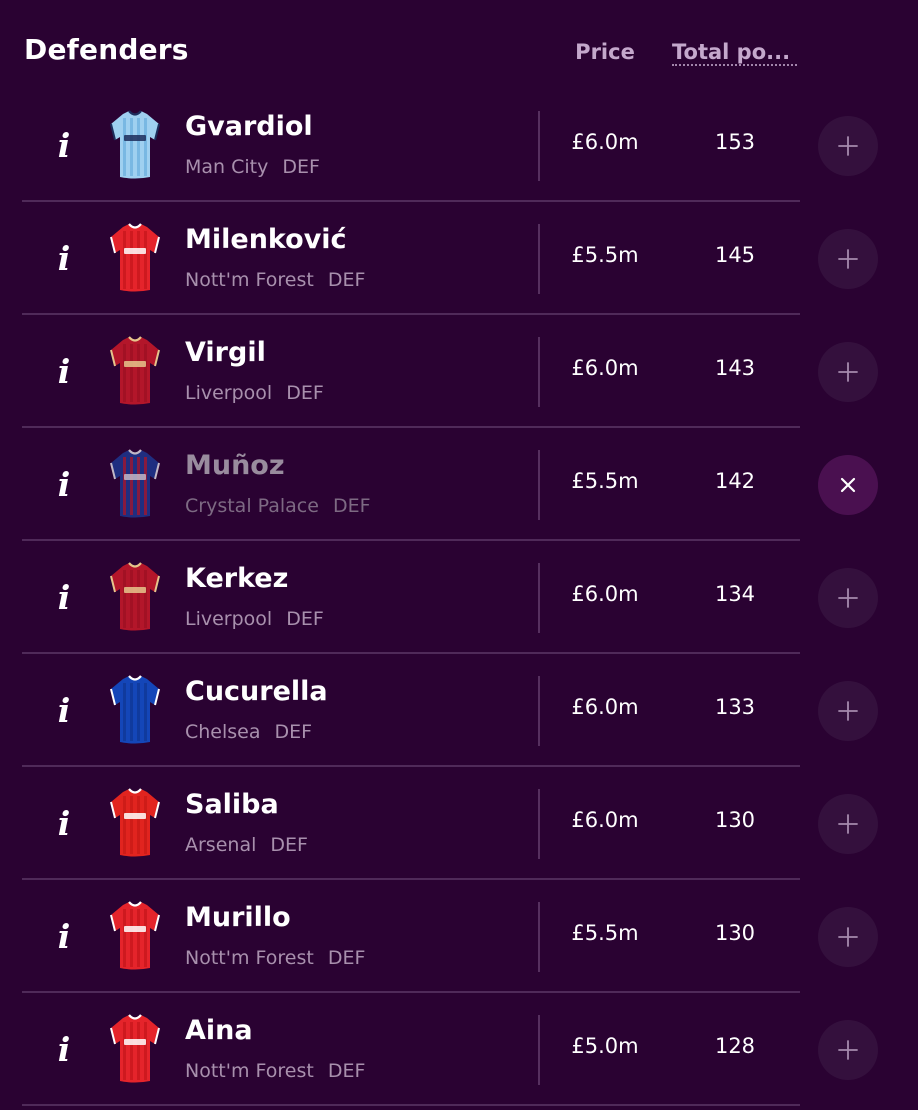  Describe the element at coordinates (735, 1046) in the screenshot. I see `player-total-points: 128` at that location.